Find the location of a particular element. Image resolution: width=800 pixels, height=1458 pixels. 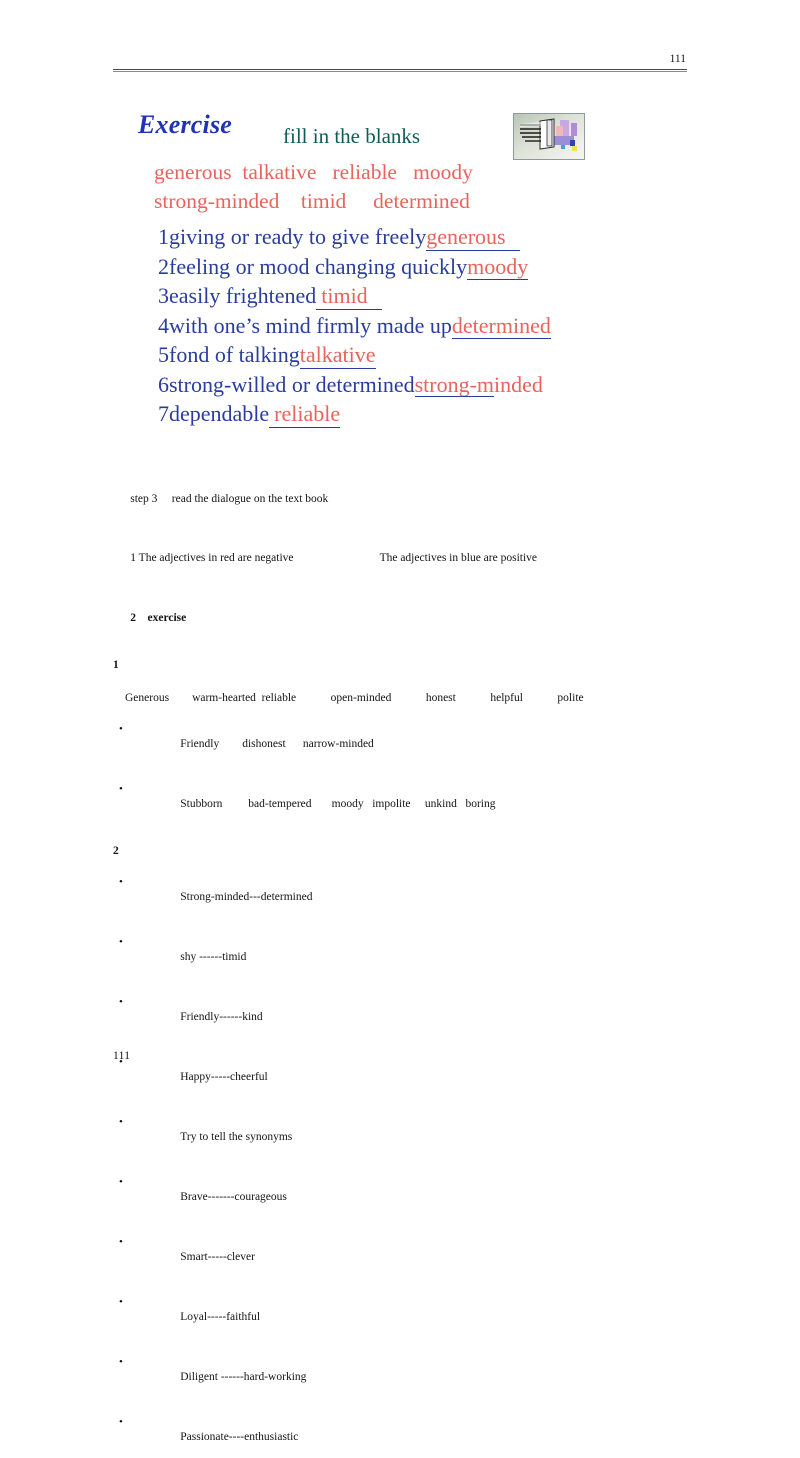

definition-number-3: 3 is located at coordinates (163, 295).